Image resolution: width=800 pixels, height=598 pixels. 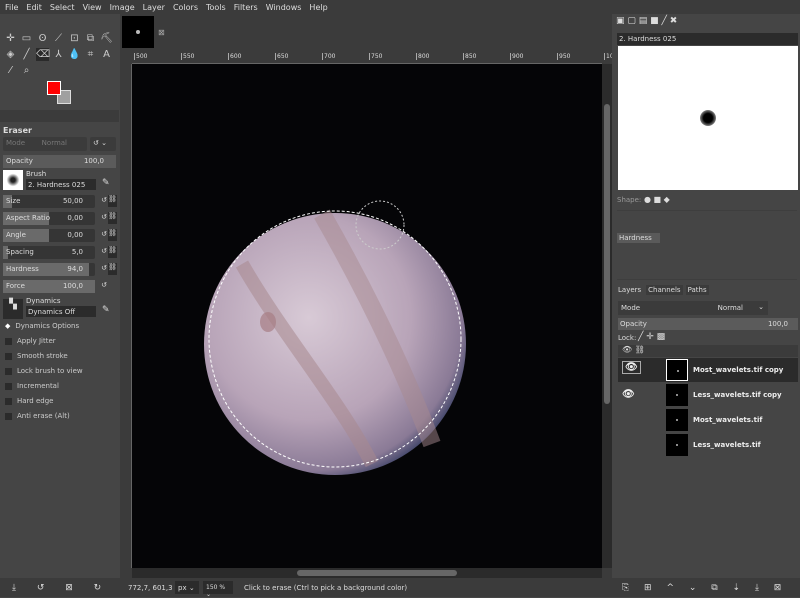 I want to click on horizontal-scrollbar, so click(x=367, y=573).